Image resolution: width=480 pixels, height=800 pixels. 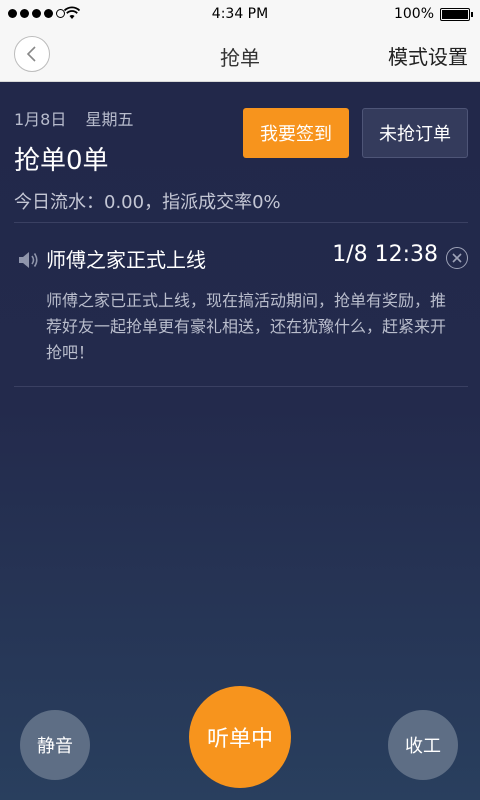 I want to click on status-bar: 4:34 PM 100%, so click(x=240, y=14).